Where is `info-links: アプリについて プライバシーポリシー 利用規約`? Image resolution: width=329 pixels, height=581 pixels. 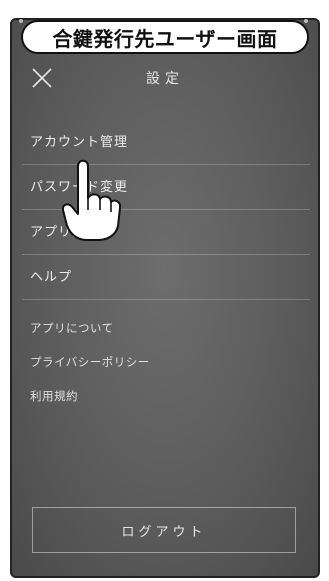
info-links: アプリについて プライバシーポリシー 利用規約 is located at coordinates (160, 369).